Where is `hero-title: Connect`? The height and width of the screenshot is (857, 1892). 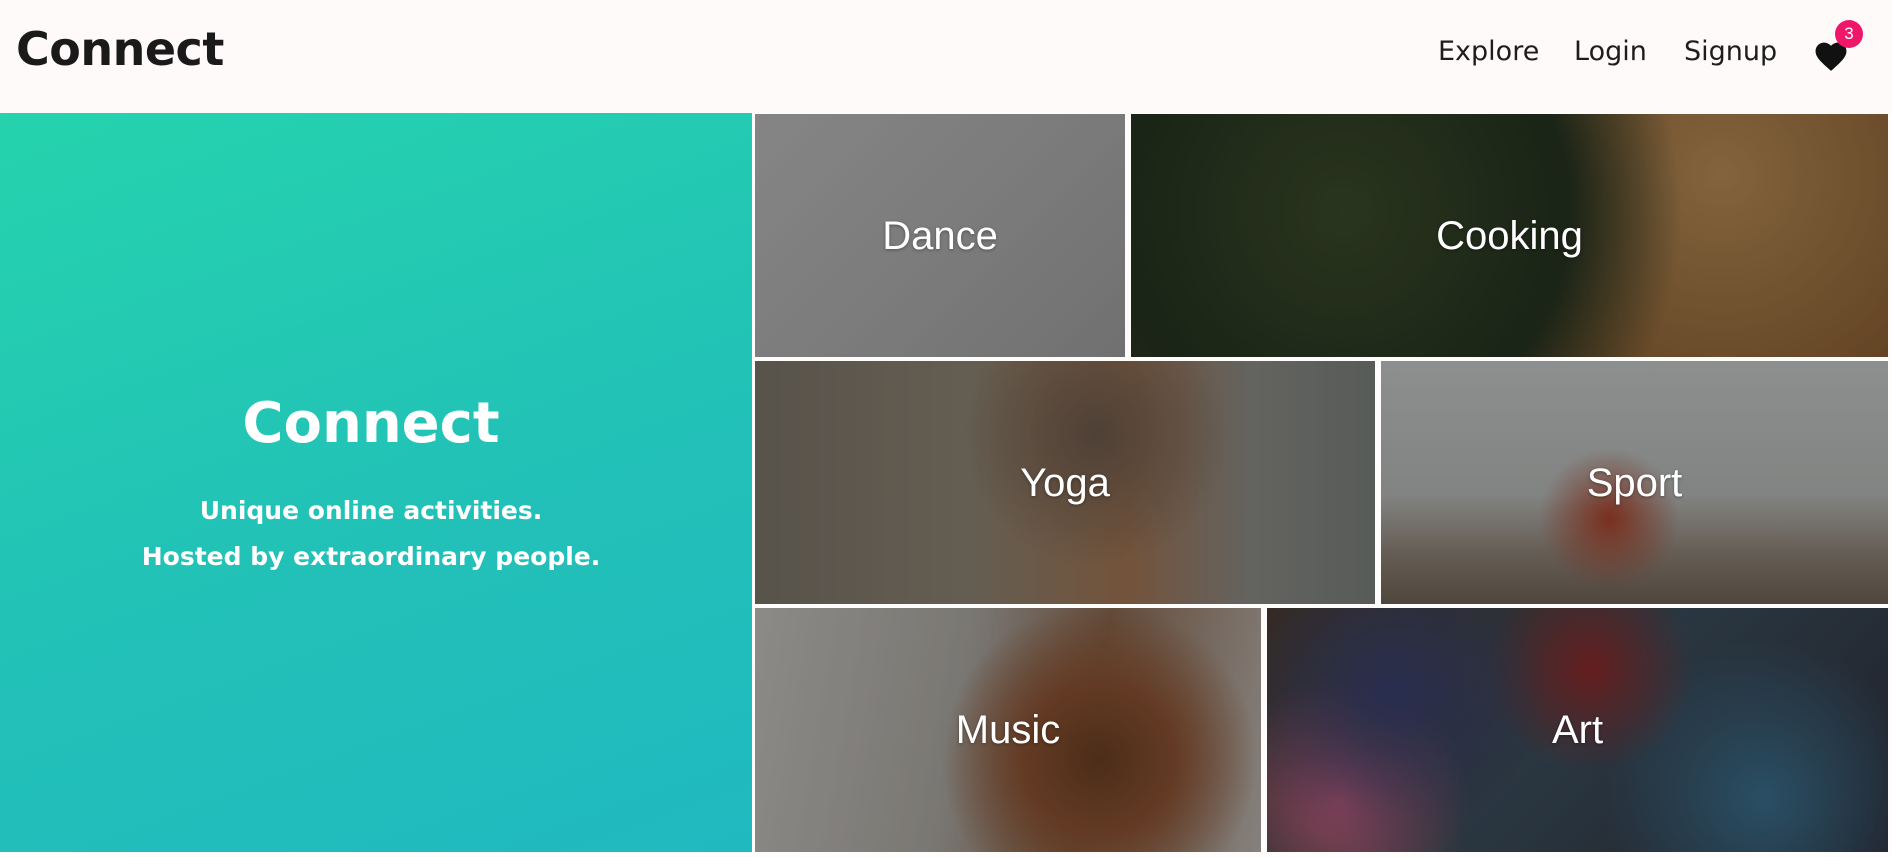 hero-title: Connect is located at coordinates (371, 423).